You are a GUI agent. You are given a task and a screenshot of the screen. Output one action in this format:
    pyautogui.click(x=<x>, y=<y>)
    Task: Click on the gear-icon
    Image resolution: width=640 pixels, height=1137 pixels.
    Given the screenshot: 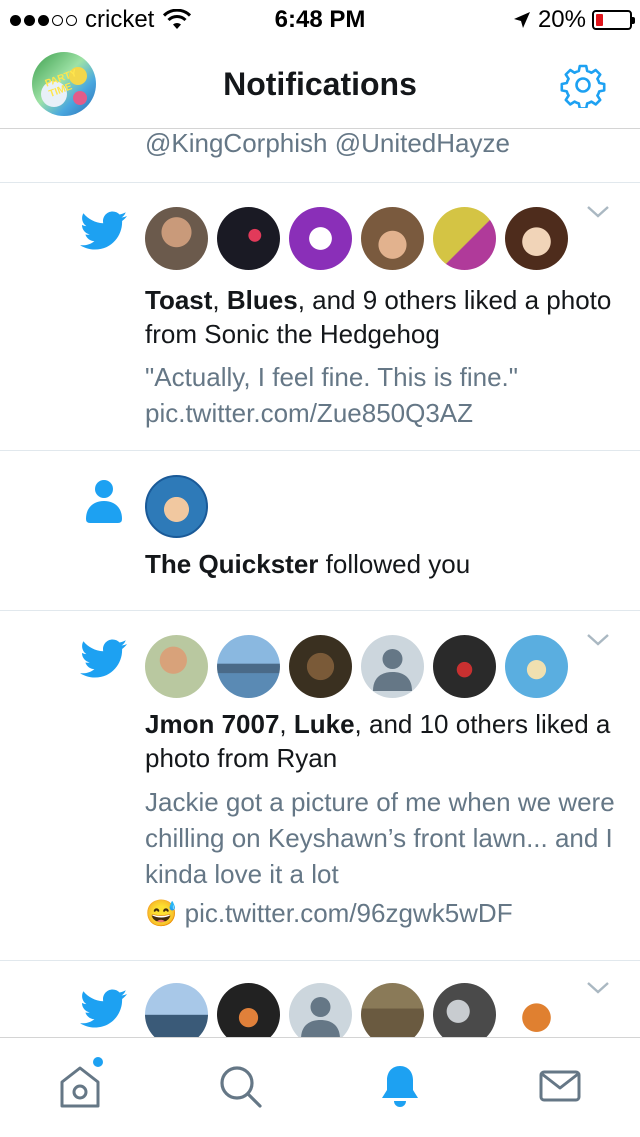 What is the action you would take?
    pyautogui.click(x=583, y=85)
    